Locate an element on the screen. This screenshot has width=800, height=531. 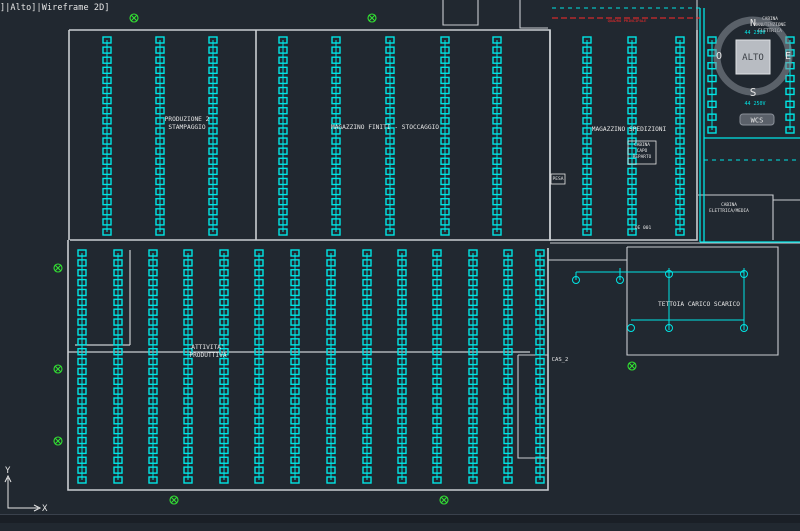
label-production2-b: STAMPAGGIO is located at coordinates (187, 127).